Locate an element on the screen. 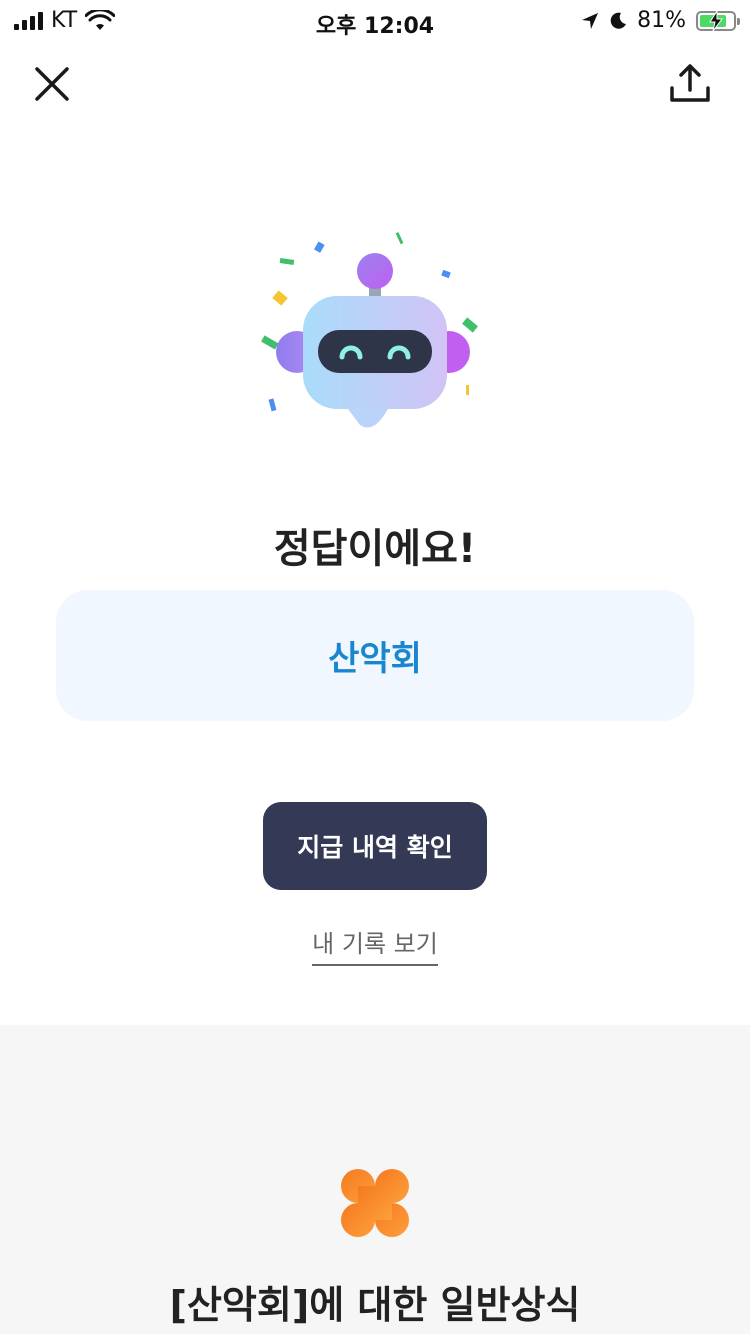 This screenshot has width=750, height=1334. battery-icon is located at coordinates (718, 20).